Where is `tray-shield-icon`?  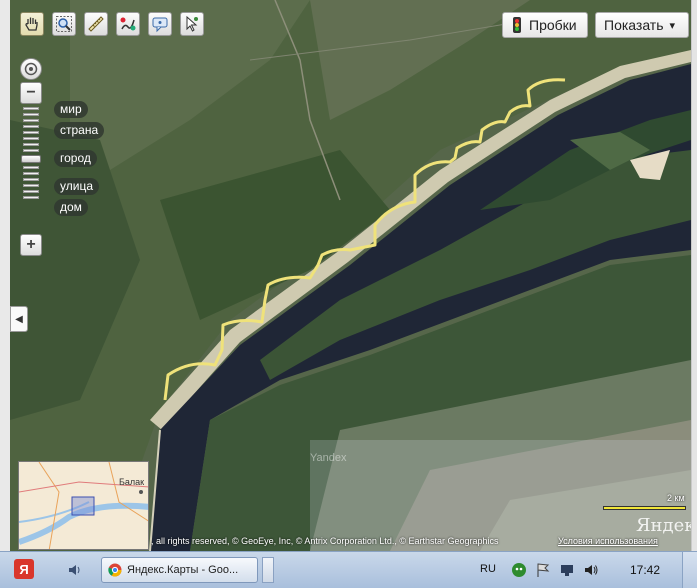 tray-shield-icon is located at coordinates (519, 570).